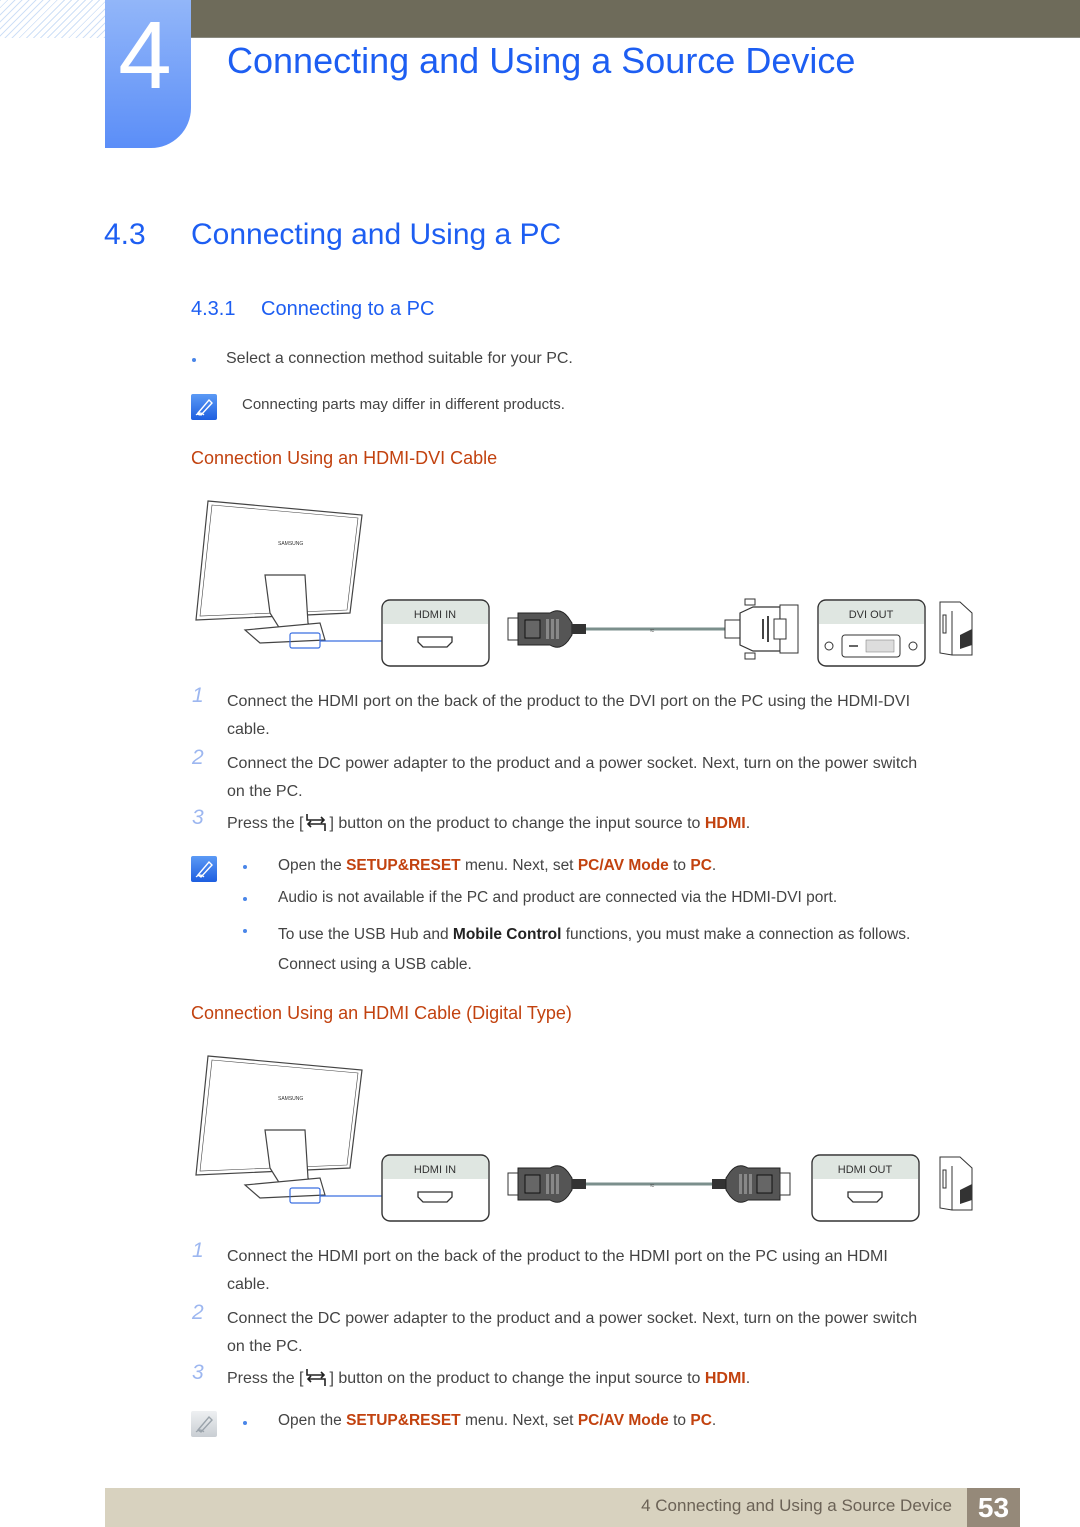 The width and height of the screenshot is (1080, 1527). I want to click on header-bar, so click(635, 19).